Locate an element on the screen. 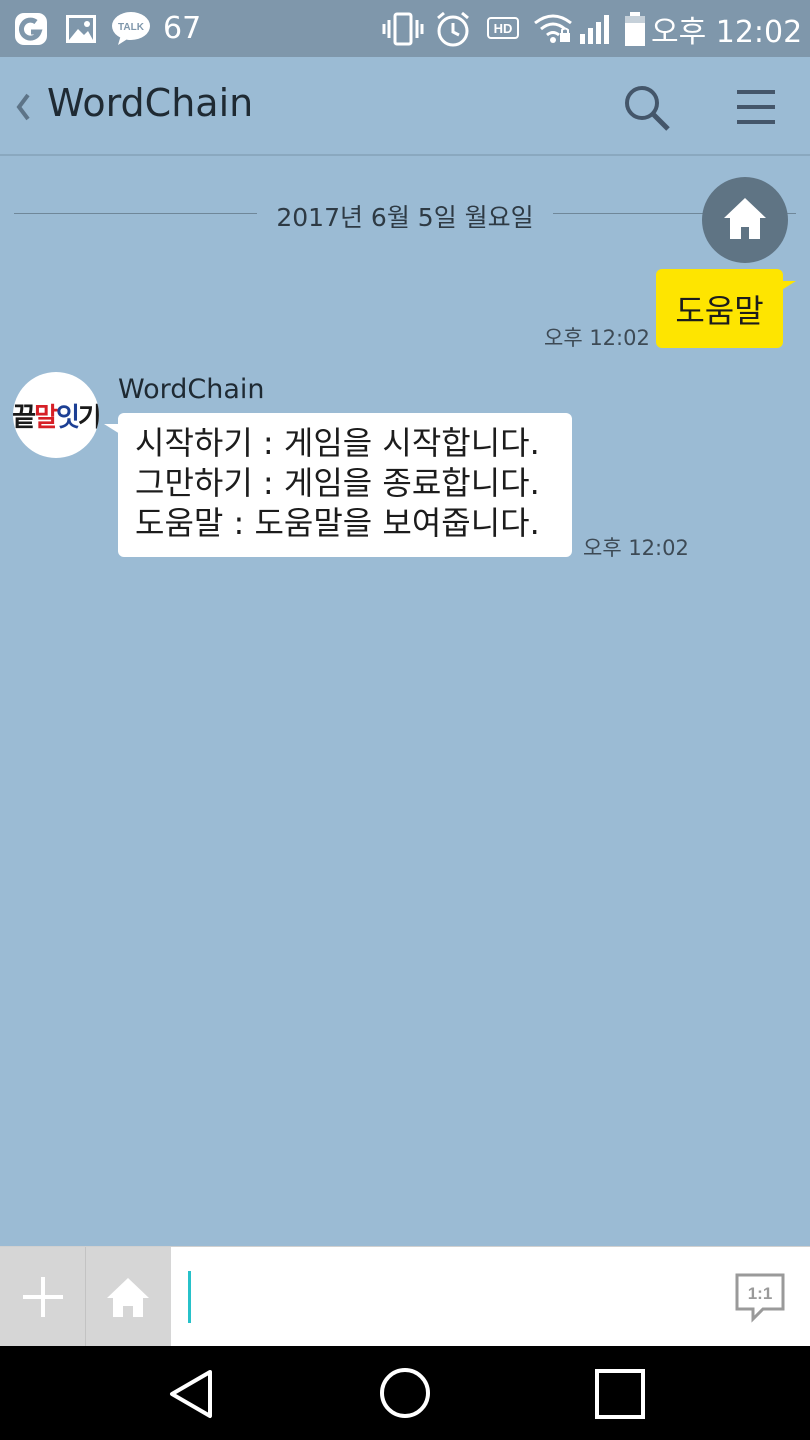 The height and width of the screenshot is (1440, 810). chat-header: WordChain is located at coordinates (405, 106).